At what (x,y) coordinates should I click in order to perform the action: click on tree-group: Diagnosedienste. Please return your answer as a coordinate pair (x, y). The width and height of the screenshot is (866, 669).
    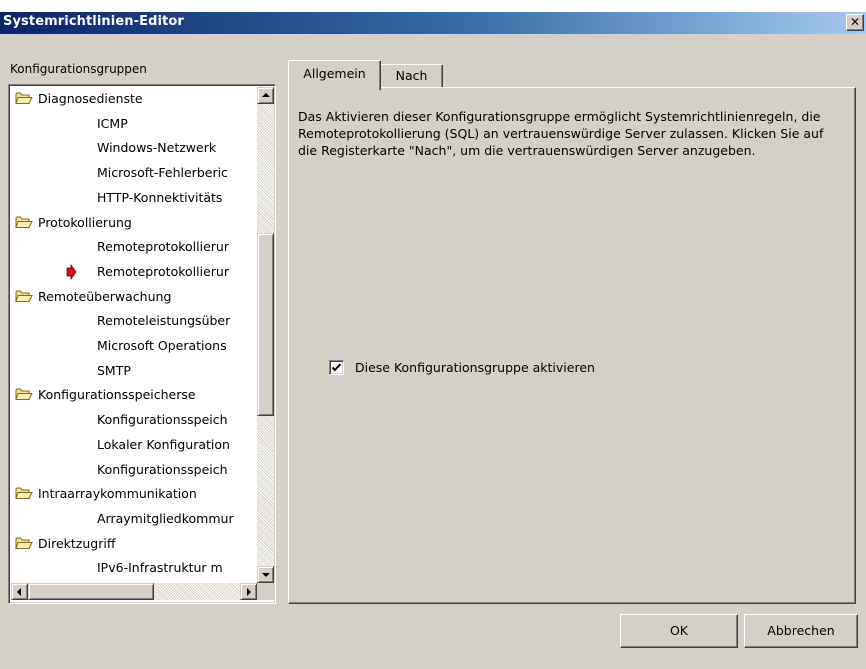
    Looking at the image, I should click on (136, 99).